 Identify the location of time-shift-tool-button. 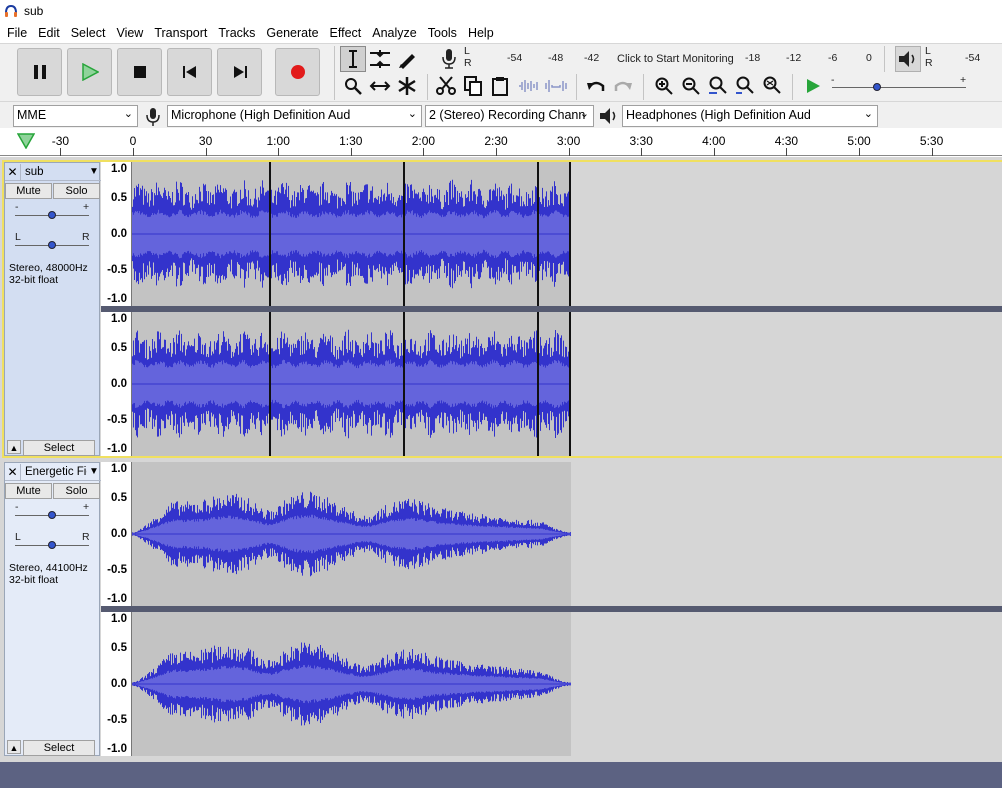
(380, 86).